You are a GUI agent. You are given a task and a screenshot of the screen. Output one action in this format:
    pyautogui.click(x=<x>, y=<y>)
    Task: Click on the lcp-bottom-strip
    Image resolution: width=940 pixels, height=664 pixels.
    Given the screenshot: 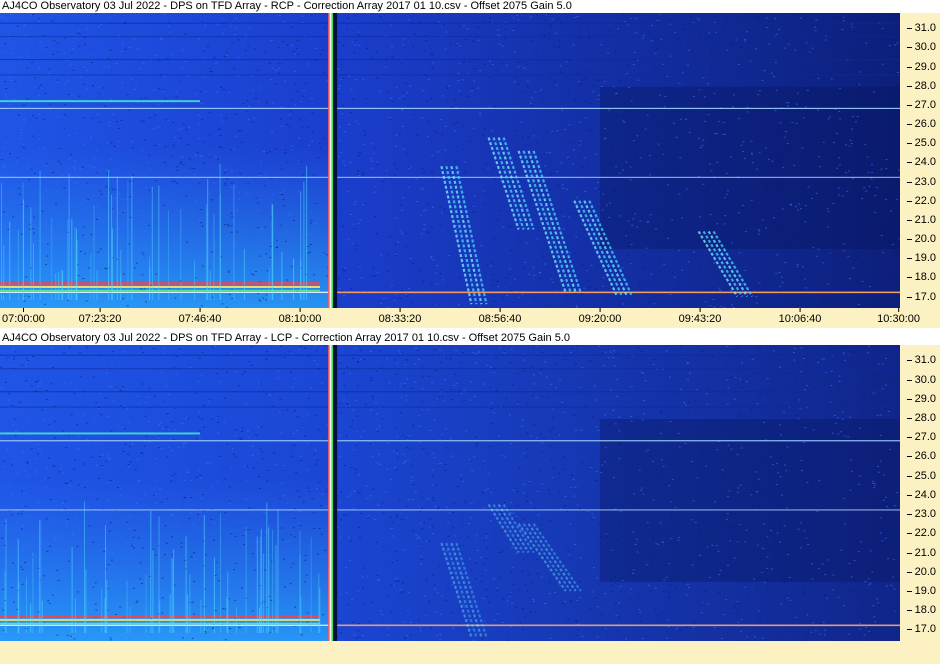 What is the action you would take?
    pyautogui.click(x=470, y=652)
    